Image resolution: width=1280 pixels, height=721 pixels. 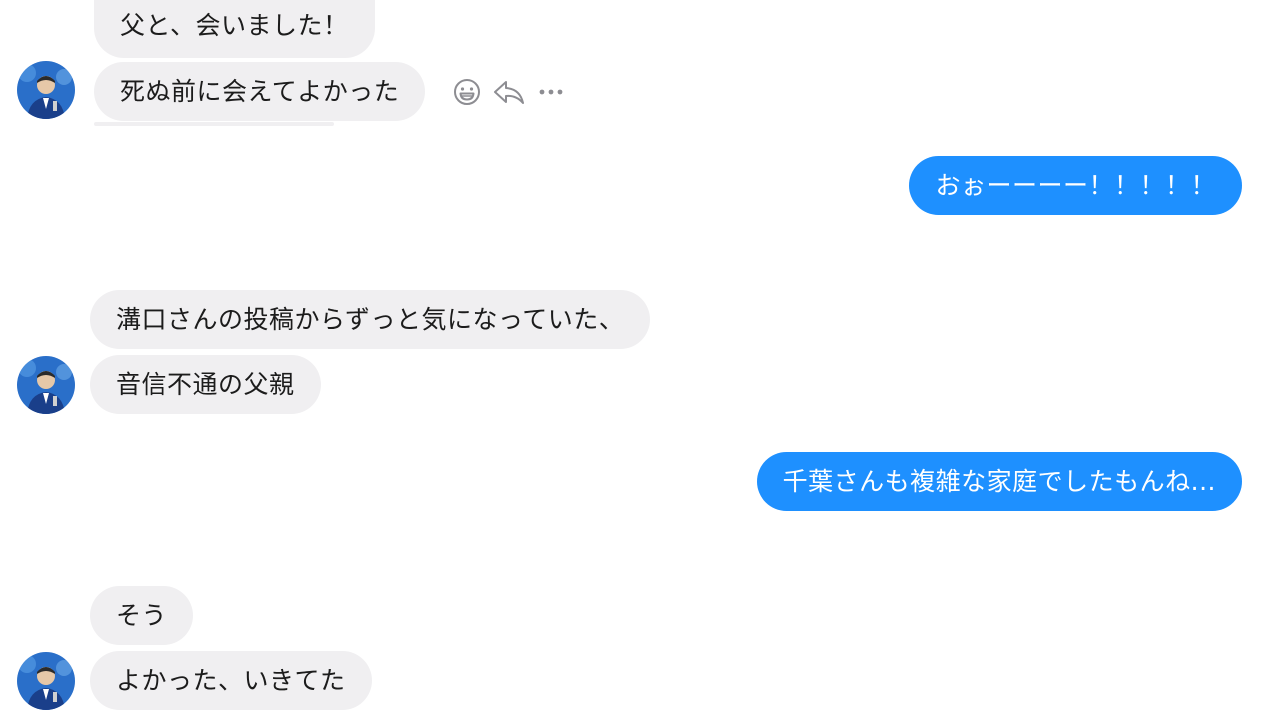 What do you see at coordinates (205, 384) in the screenshot?
I see `message-bubble-incoming: 音信不通の父親` at bounding box center [205, 384].